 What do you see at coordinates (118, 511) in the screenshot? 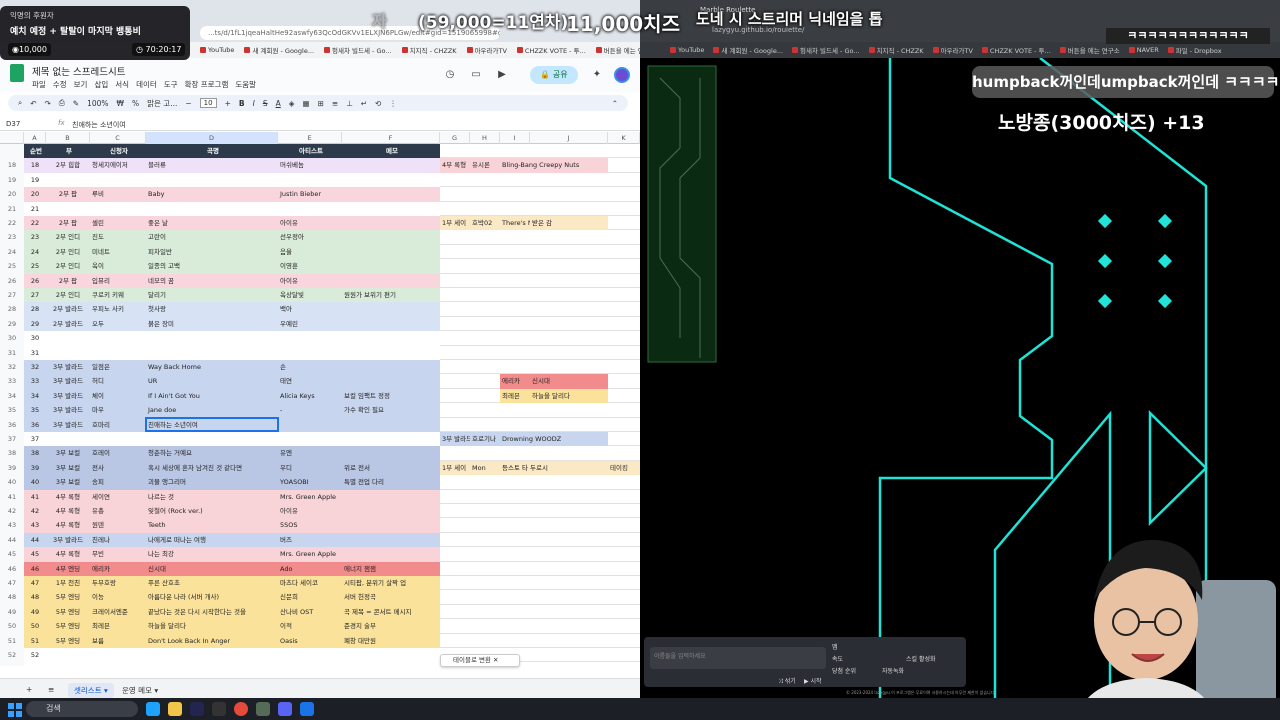
I see `table-cell: 유총` at bounding box center [118, 511].